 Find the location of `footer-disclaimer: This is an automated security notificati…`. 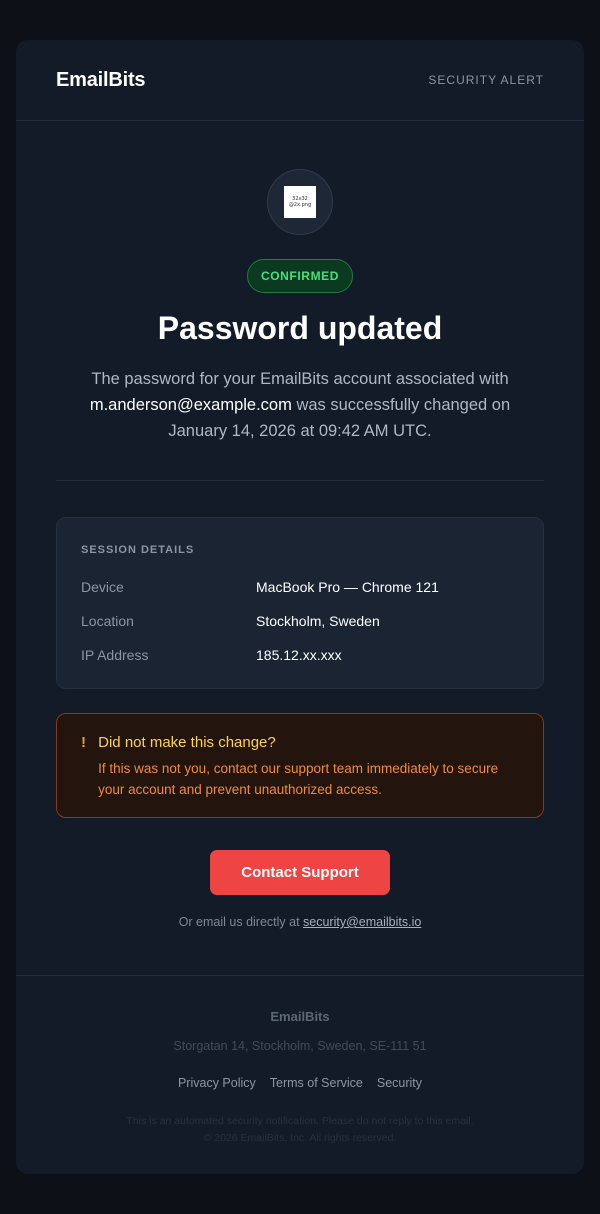

footer-disclaimer: This is an automated security notificati… is located at coordinates (300, 1121).